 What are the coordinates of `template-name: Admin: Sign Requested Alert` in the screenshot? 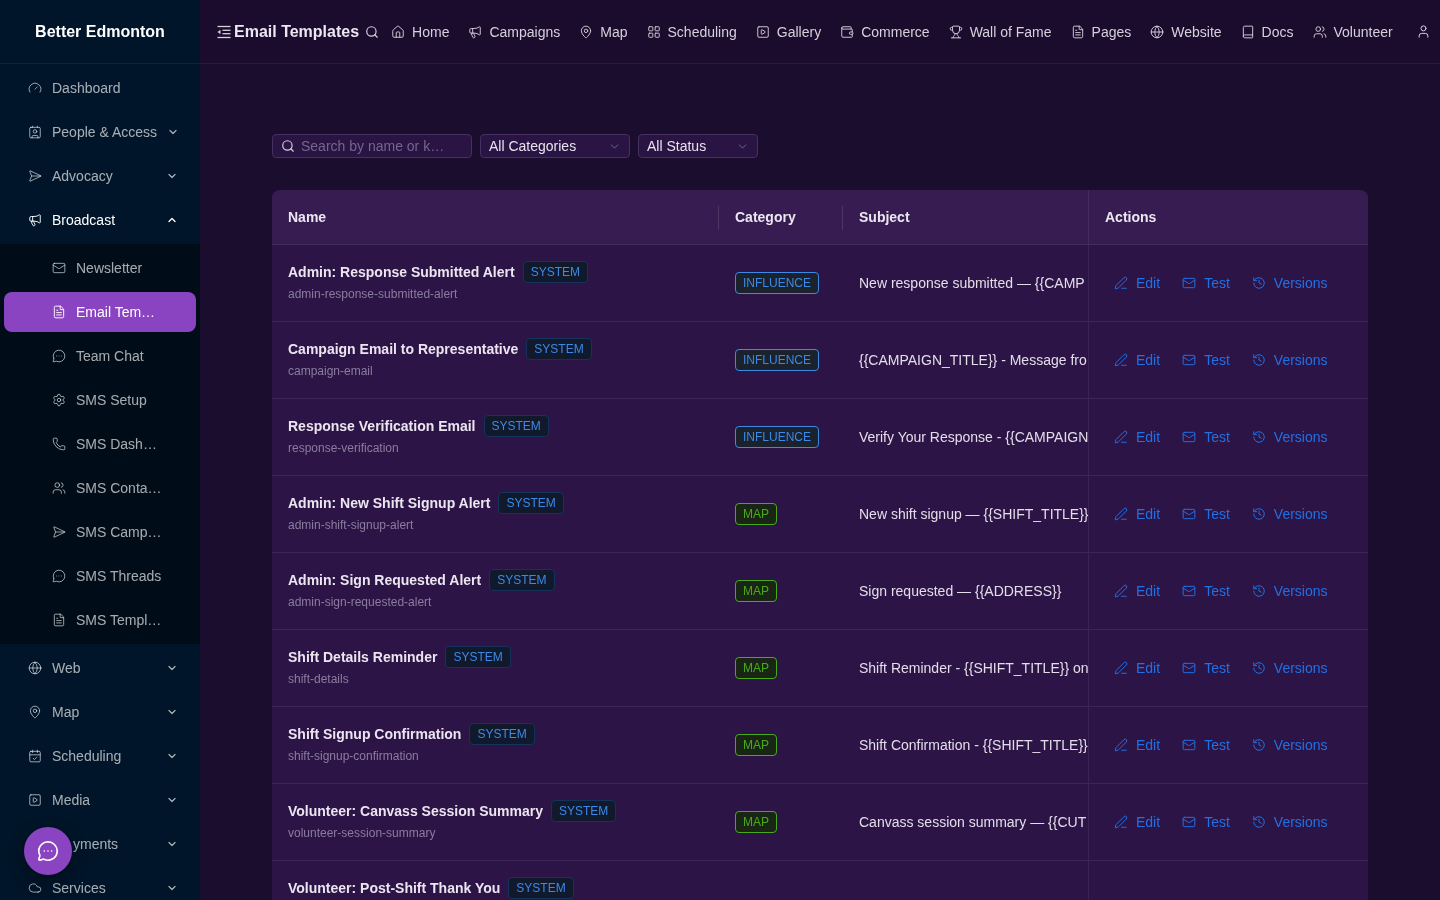 It's located at (385, 580).